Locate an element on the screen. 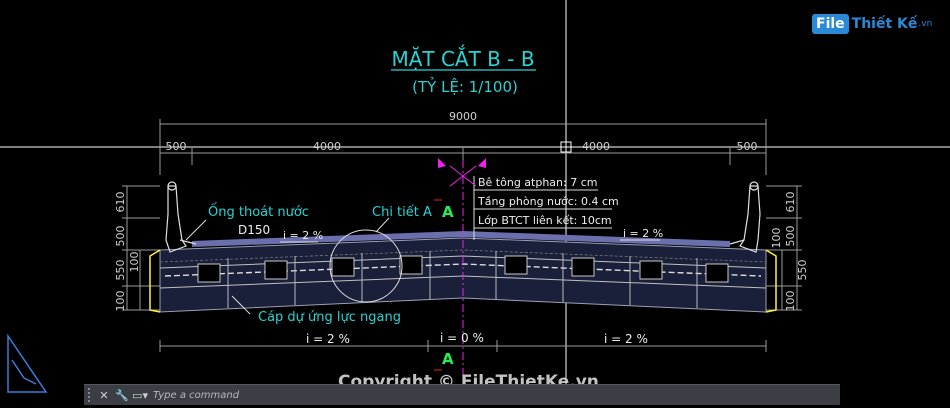 The image size is (950, 408). dim-total: 9000 is located at coordinates (463, 116).